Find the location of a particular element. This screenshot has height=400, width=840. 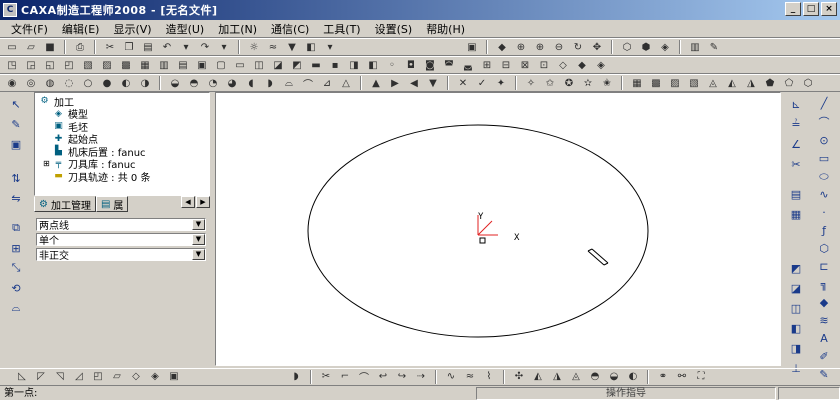

copy-tool-icon: ⧉ is located at coordinates (16, 228).